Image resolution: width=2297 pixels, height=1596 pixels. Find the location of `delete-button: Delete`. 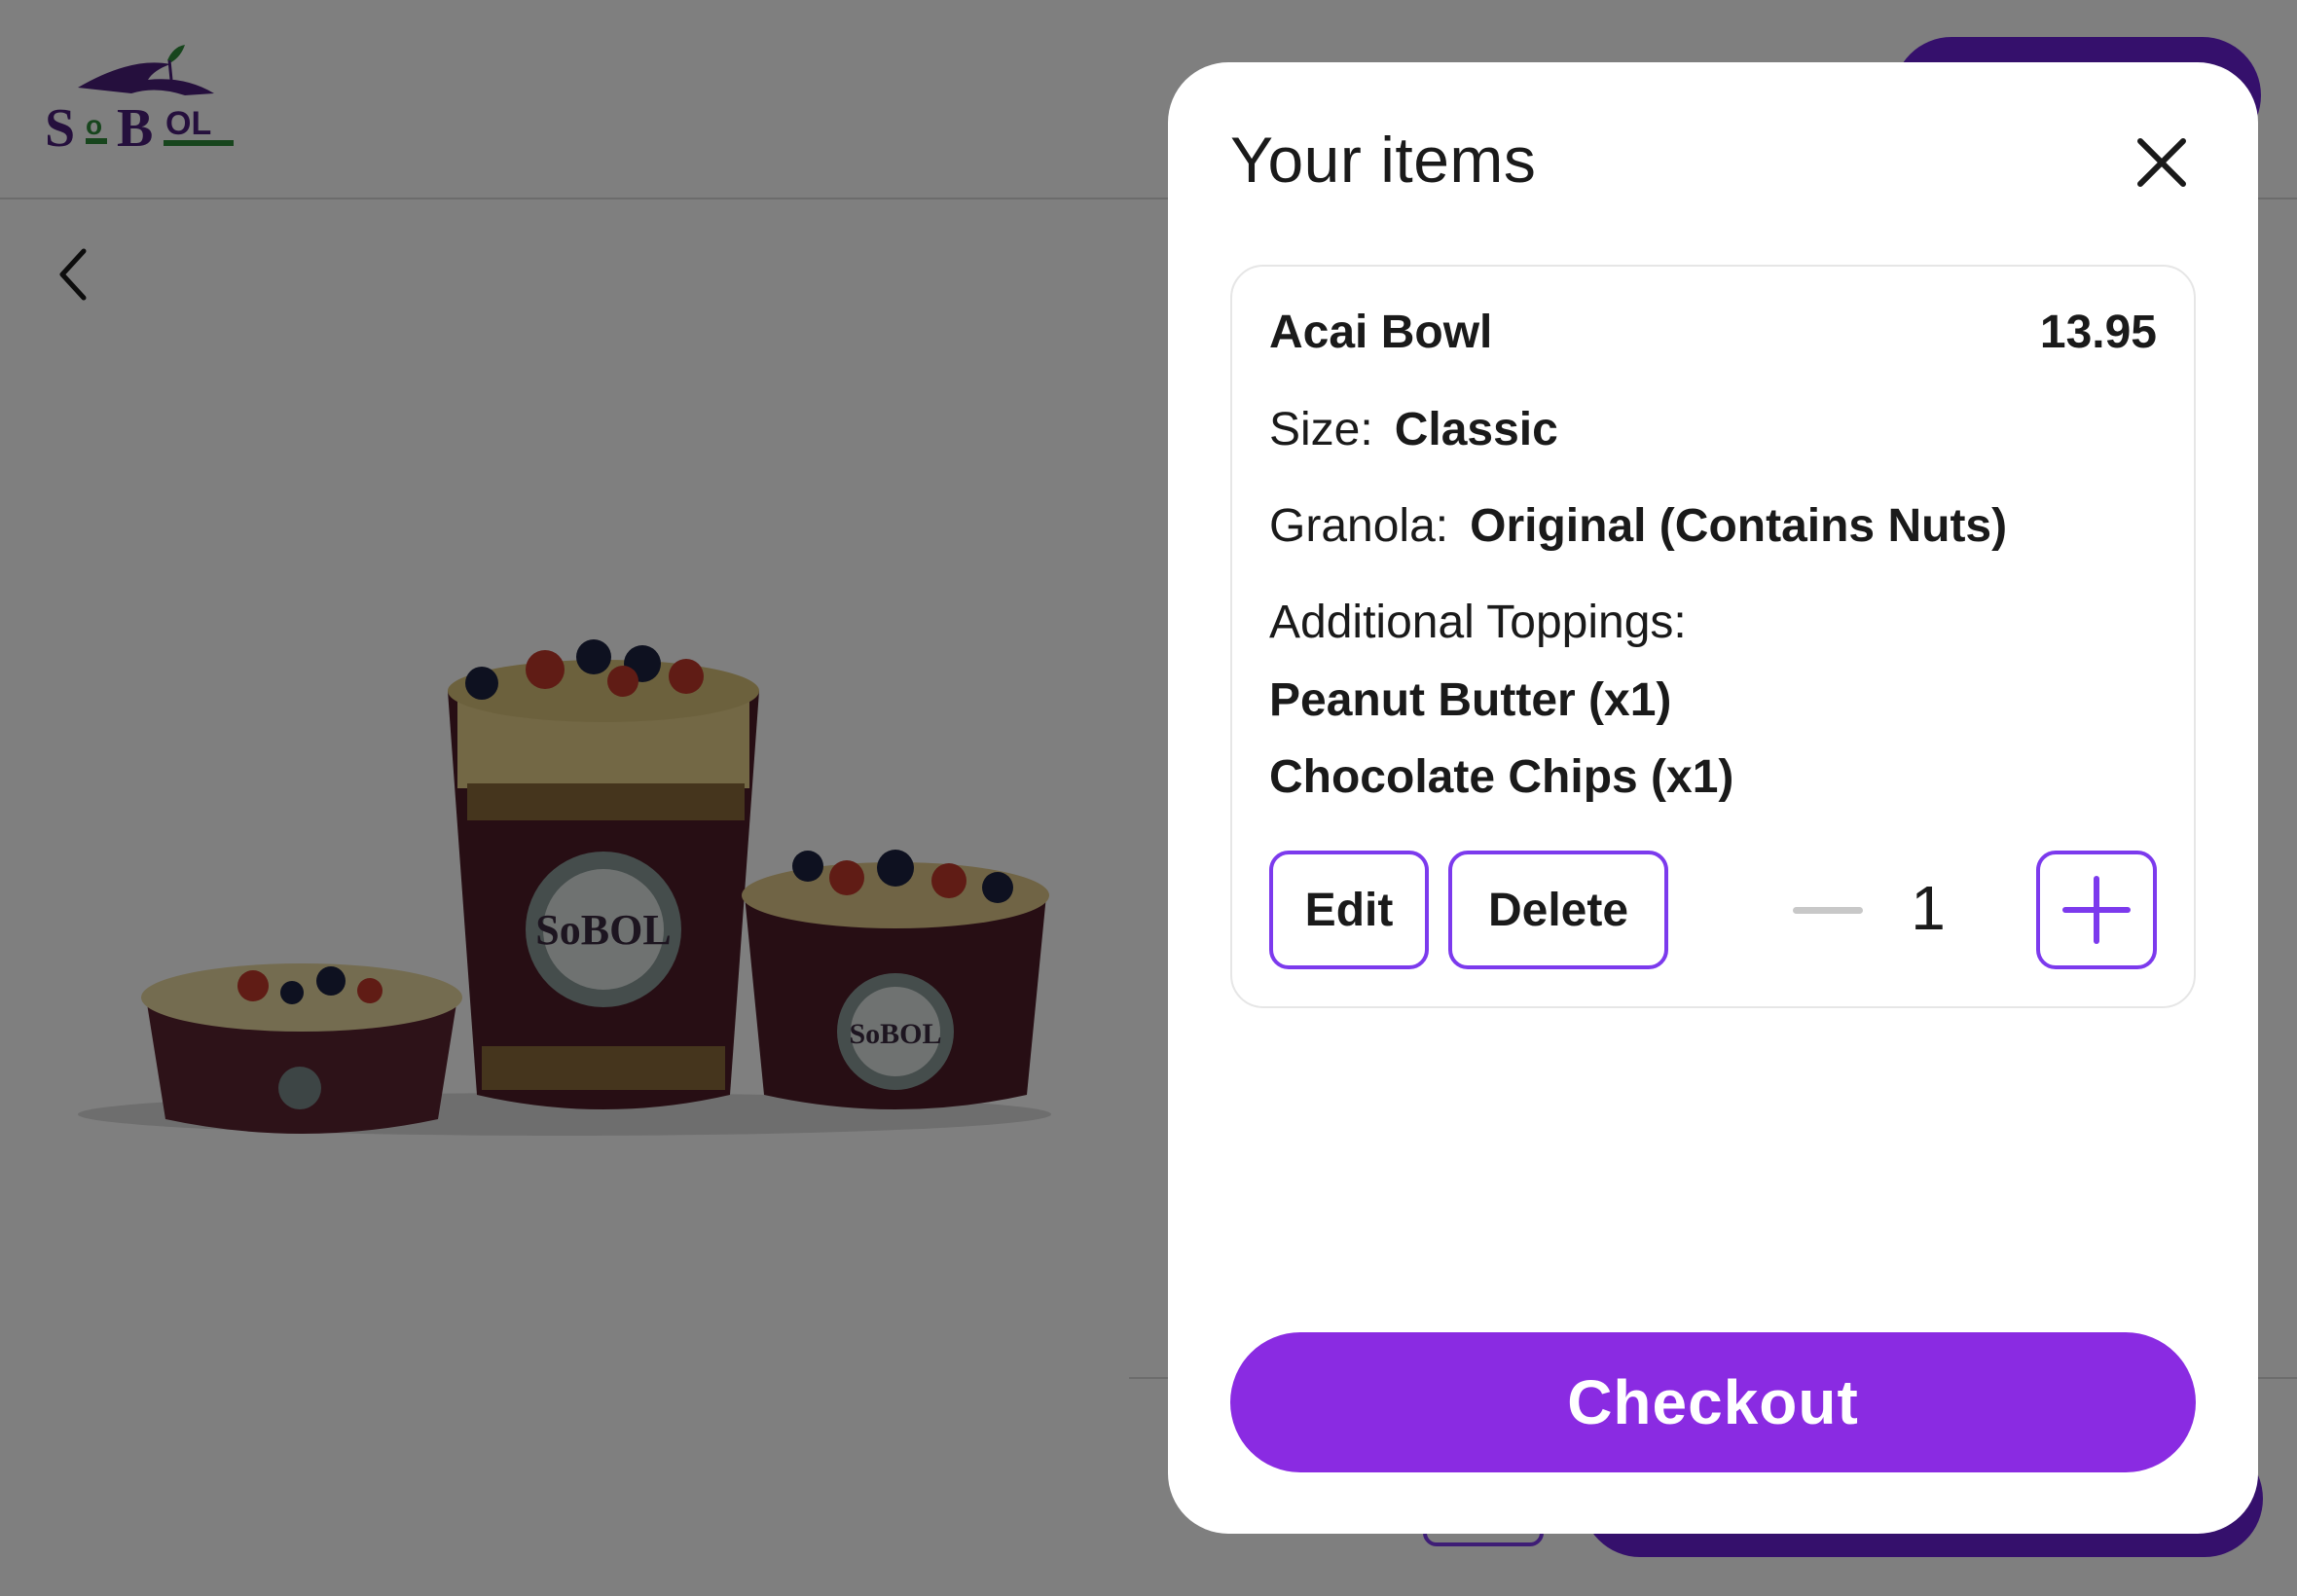

delete-button: Delete is located at coordinates (1558, 910).